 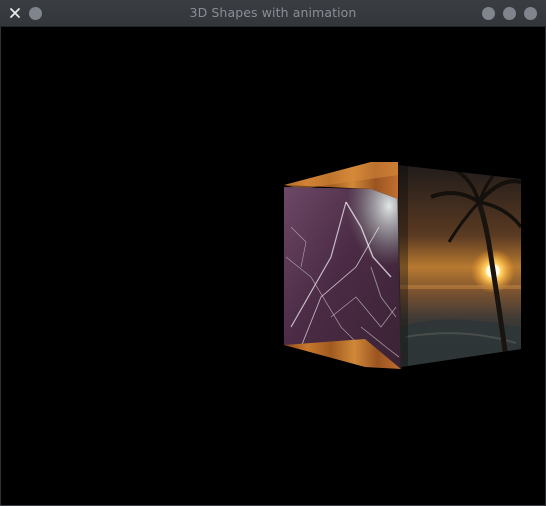 I want to click on title-bar: 3D Shapes with animation, so click(x=273, y=13).